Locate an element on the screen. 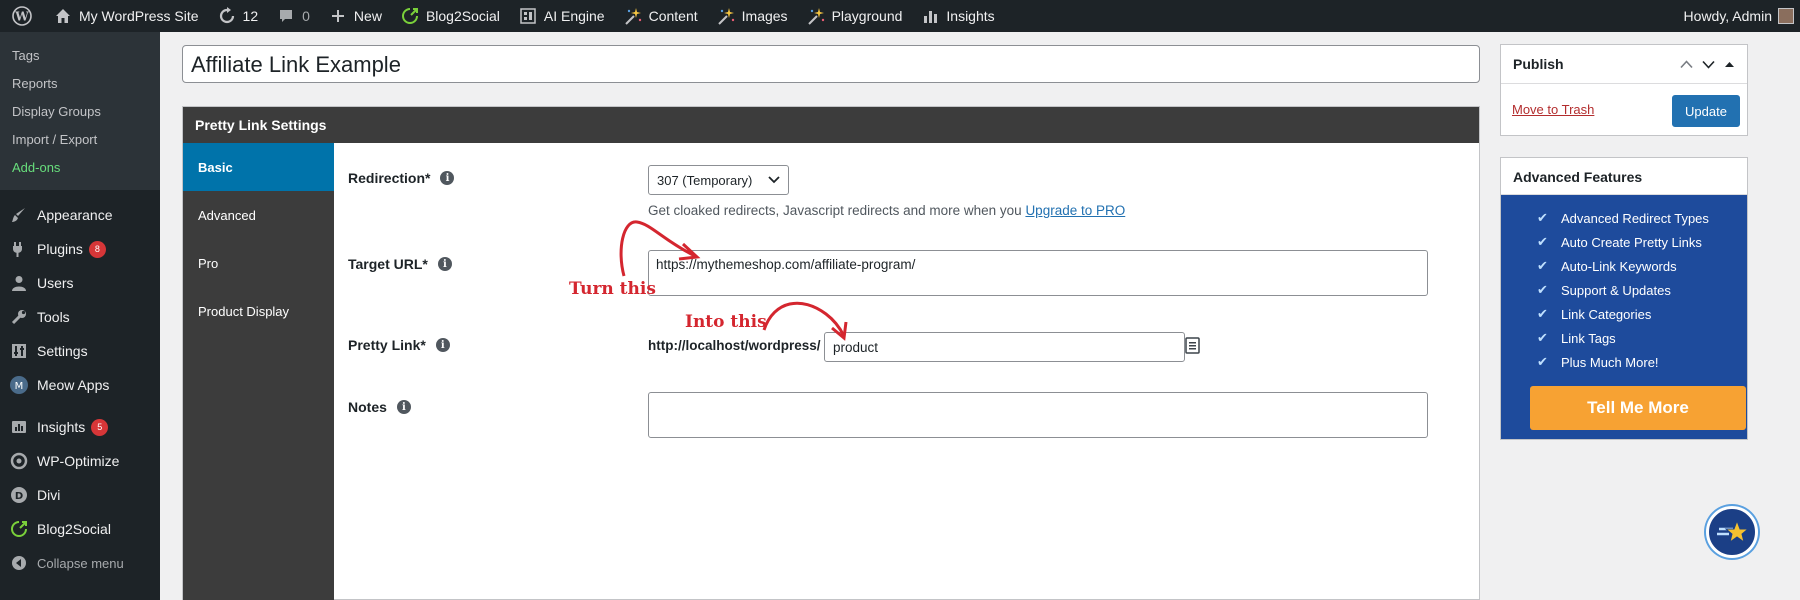 Image resolution: width=1800 pixels, height=600 pixels. menu-item-blog2social: Blog2Social is located at coordinates (80, 529).